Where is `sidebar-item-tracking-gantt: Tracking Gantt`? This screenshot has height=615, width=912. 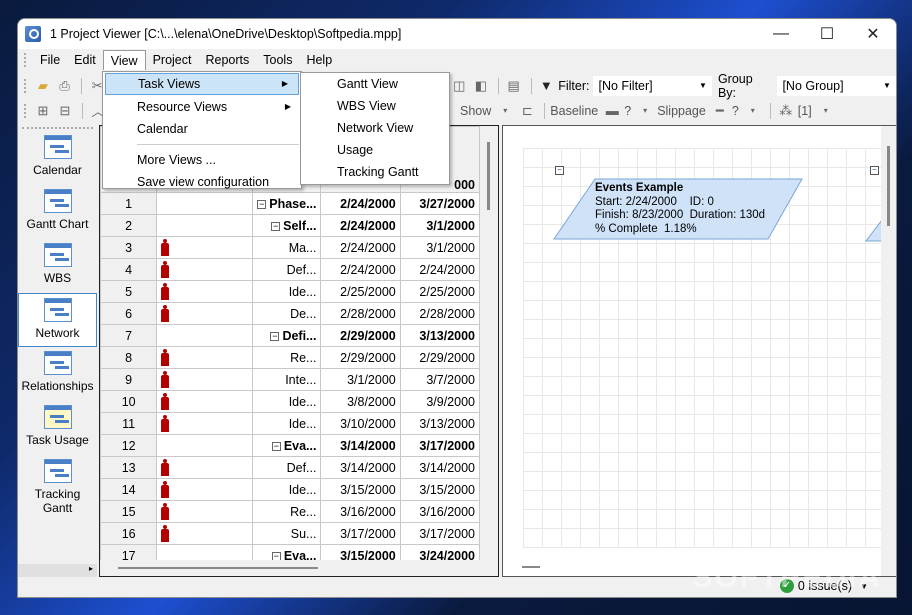 sidebar-item-tracking-gantt: Tracking Gantt is located at coordinates (57, 486).